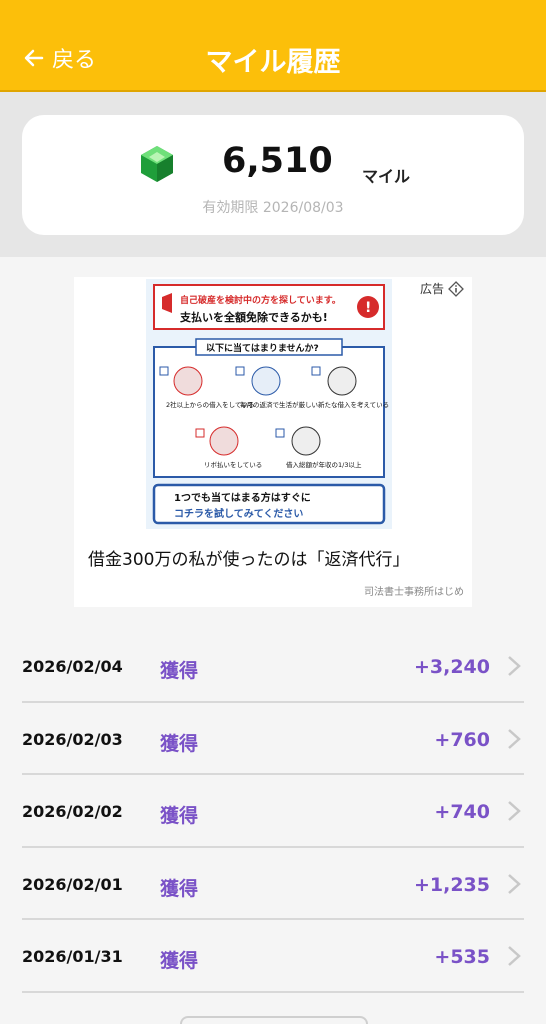 The height and width of the screenshot is (1024, 546). What do you see at coordinates (72, 811) in the screenshot?
I see `history-date: 2026/02/02` at bounding box center [72, 811].